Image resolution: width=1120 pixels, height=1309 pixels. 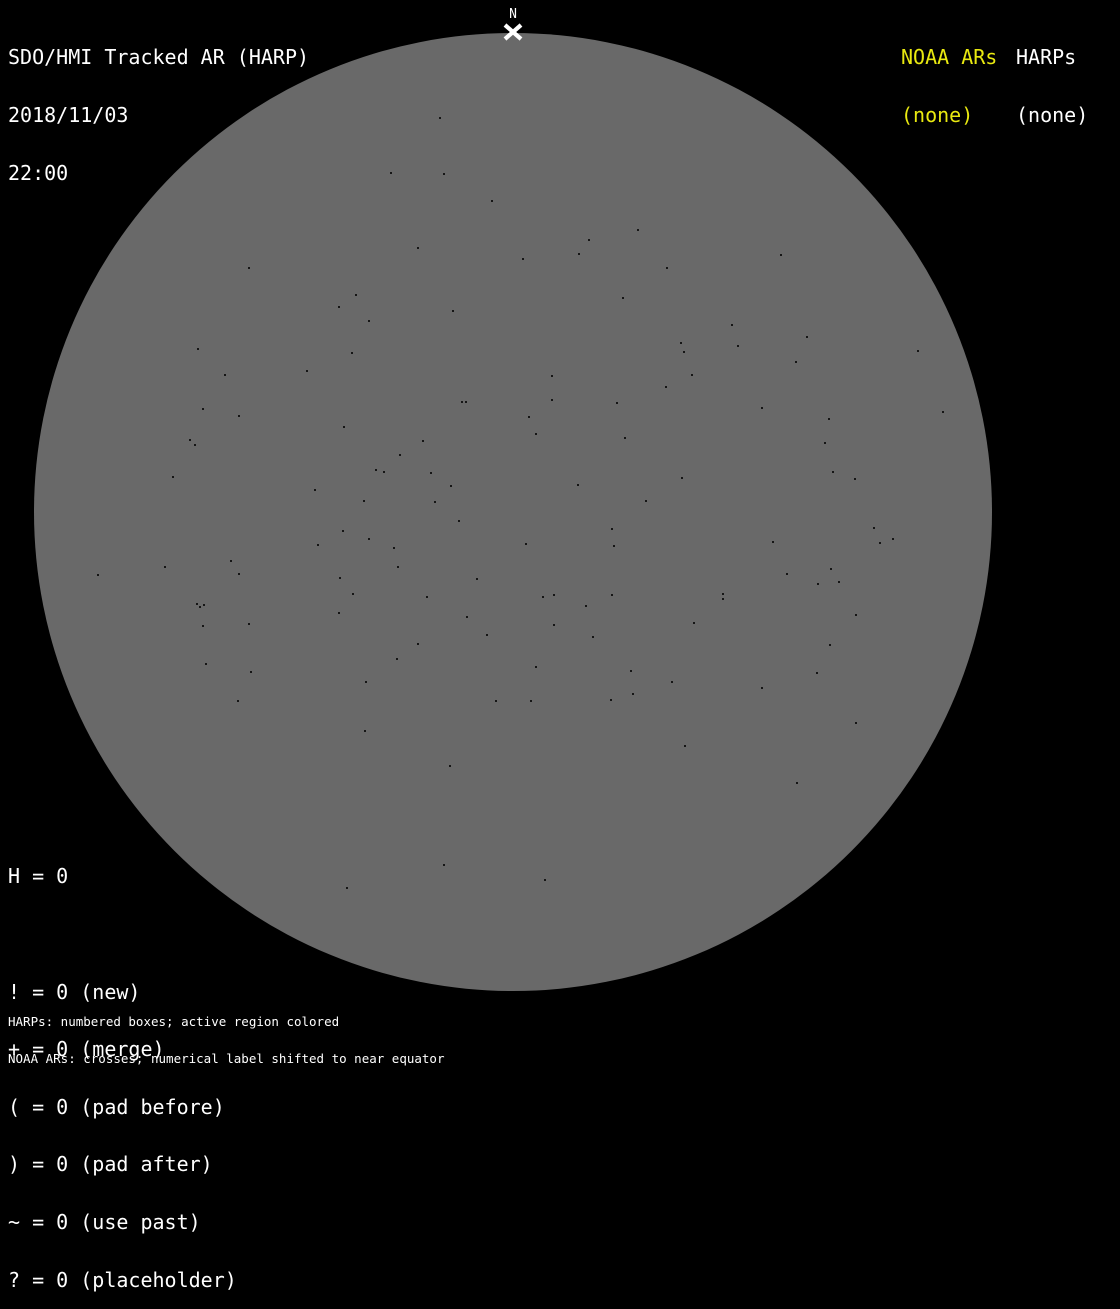 I want to click on harps-label: HARPs, so click(x=1046, y=57).